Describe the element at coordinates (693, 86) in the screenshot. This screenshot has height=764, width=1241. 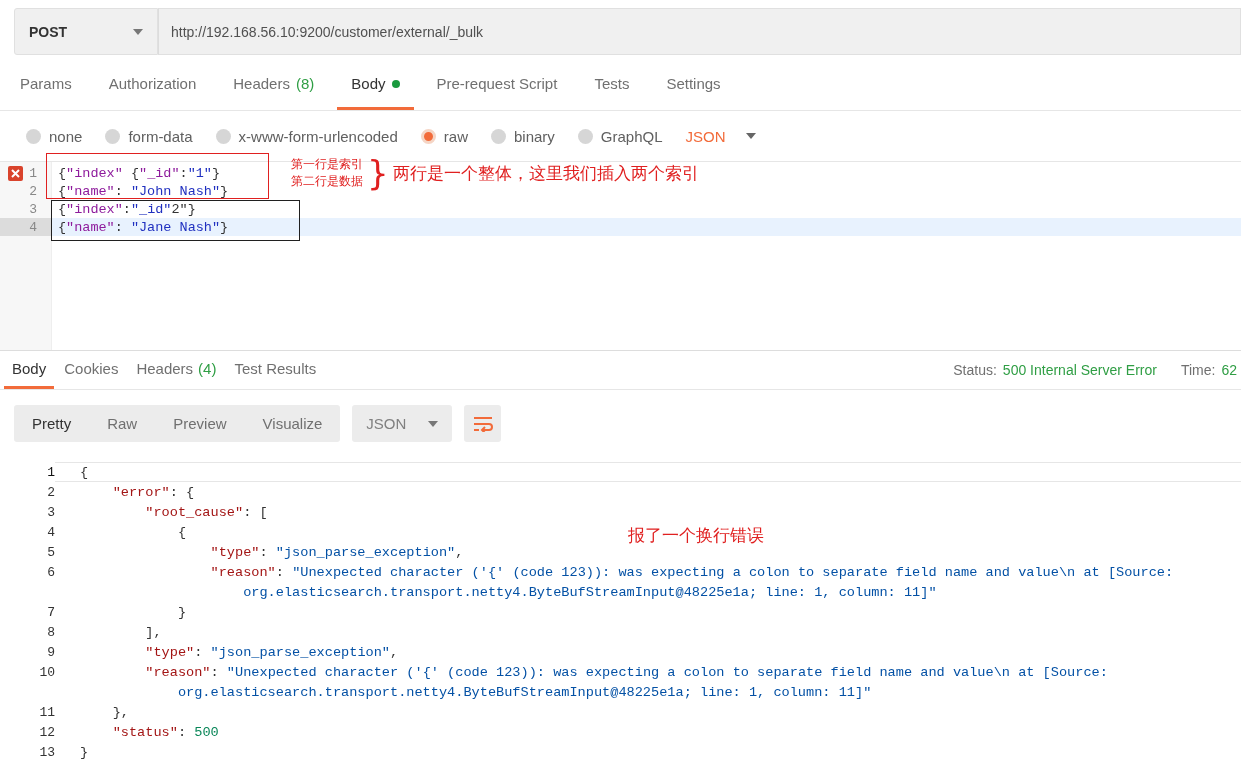
I see `request-tab: Settings` at that location.